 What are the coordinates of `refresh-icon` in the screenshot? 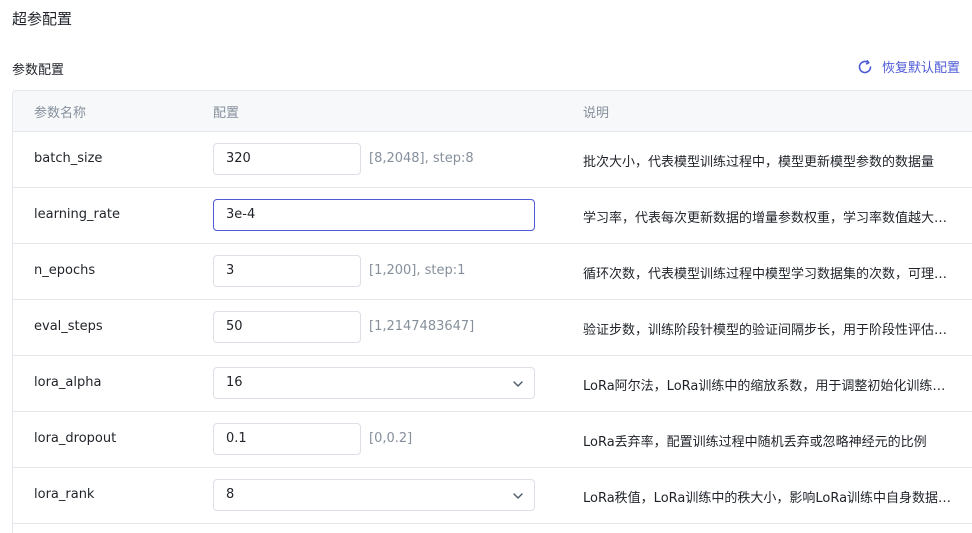 It's located at (865, 66).